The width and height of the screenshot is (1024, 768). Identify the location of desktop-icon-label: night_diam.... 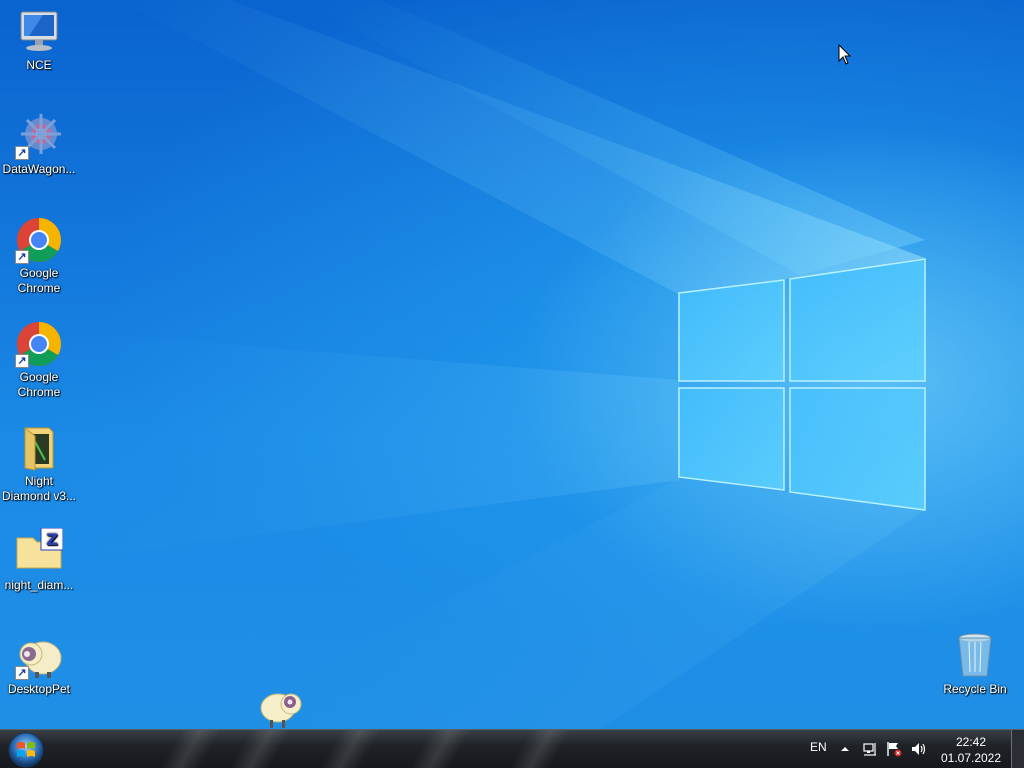
(39, 585).